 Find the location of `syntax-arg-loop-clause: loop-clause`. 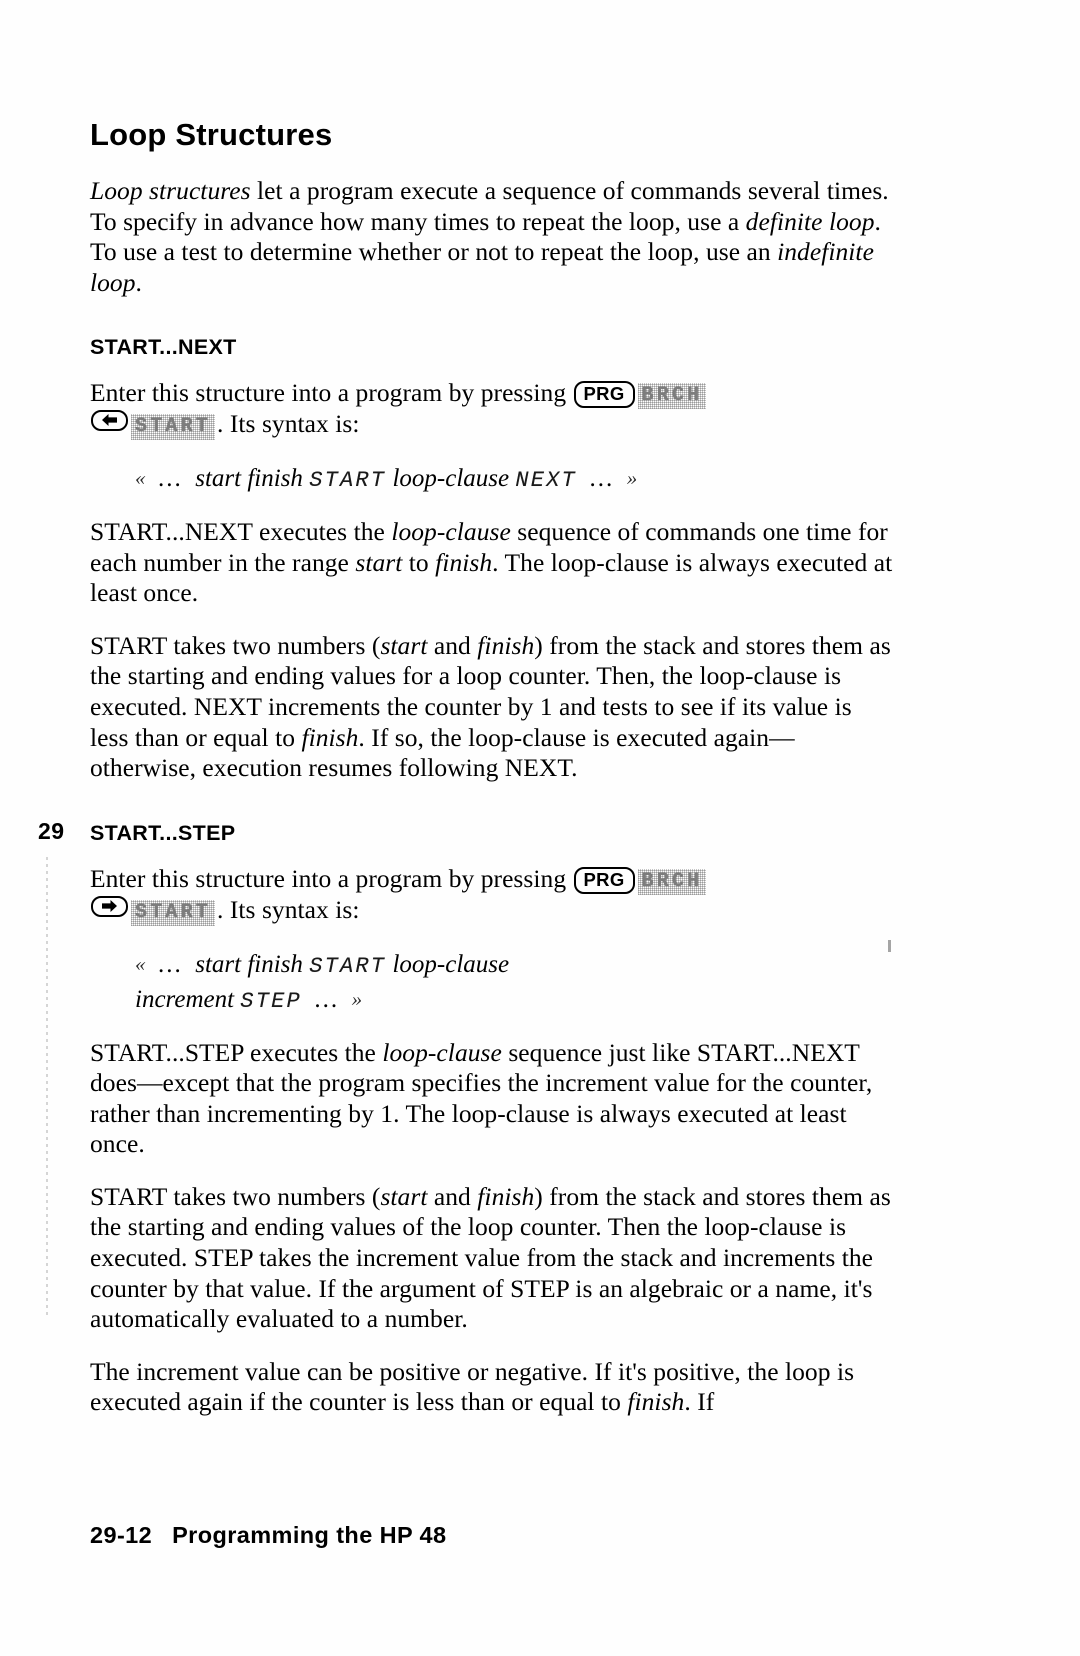

syntax-arg-loop-clause: loop-clause is located at coordinates (451, 479).